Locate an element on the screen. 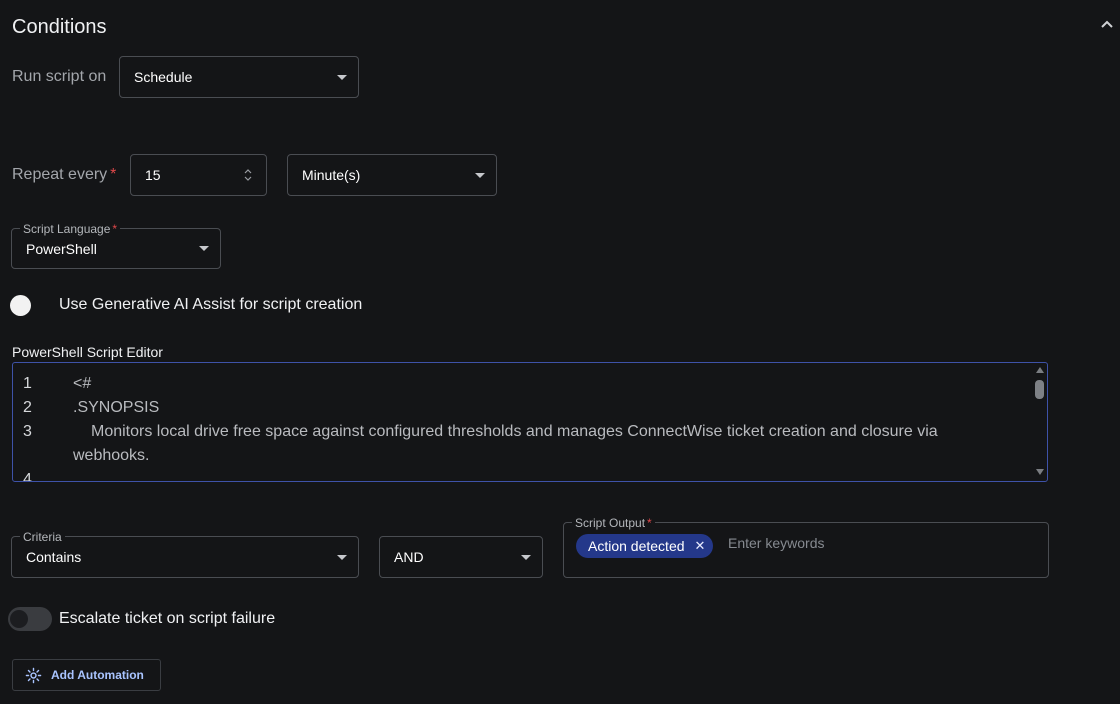  repeat-label: Repeat every * is located at coordinates (64, 175).